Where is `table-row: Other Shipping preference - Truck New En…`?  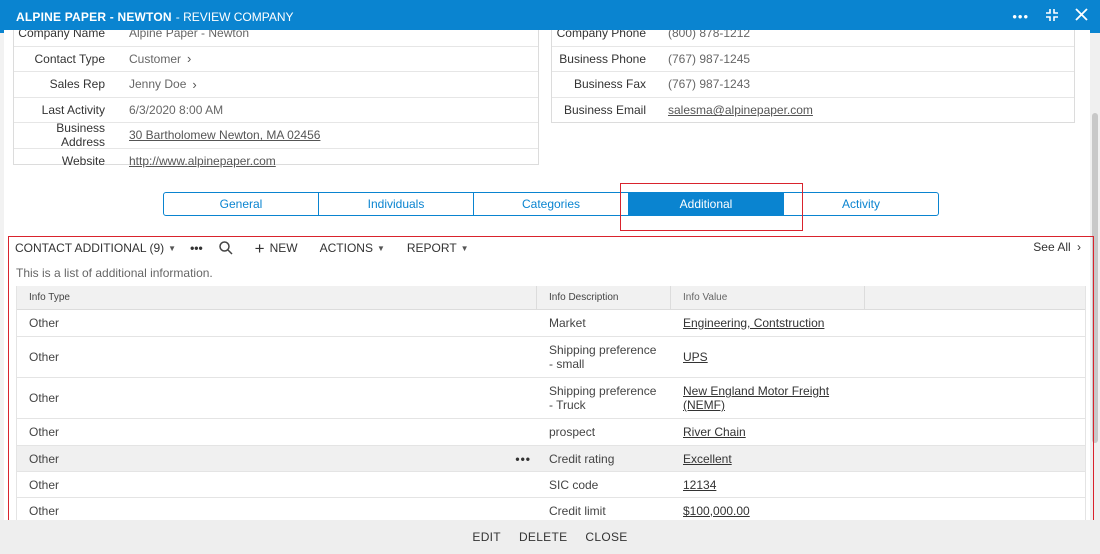 table-row: Other Shipping preference - Truck New En… is located at coordinates (551, 398).